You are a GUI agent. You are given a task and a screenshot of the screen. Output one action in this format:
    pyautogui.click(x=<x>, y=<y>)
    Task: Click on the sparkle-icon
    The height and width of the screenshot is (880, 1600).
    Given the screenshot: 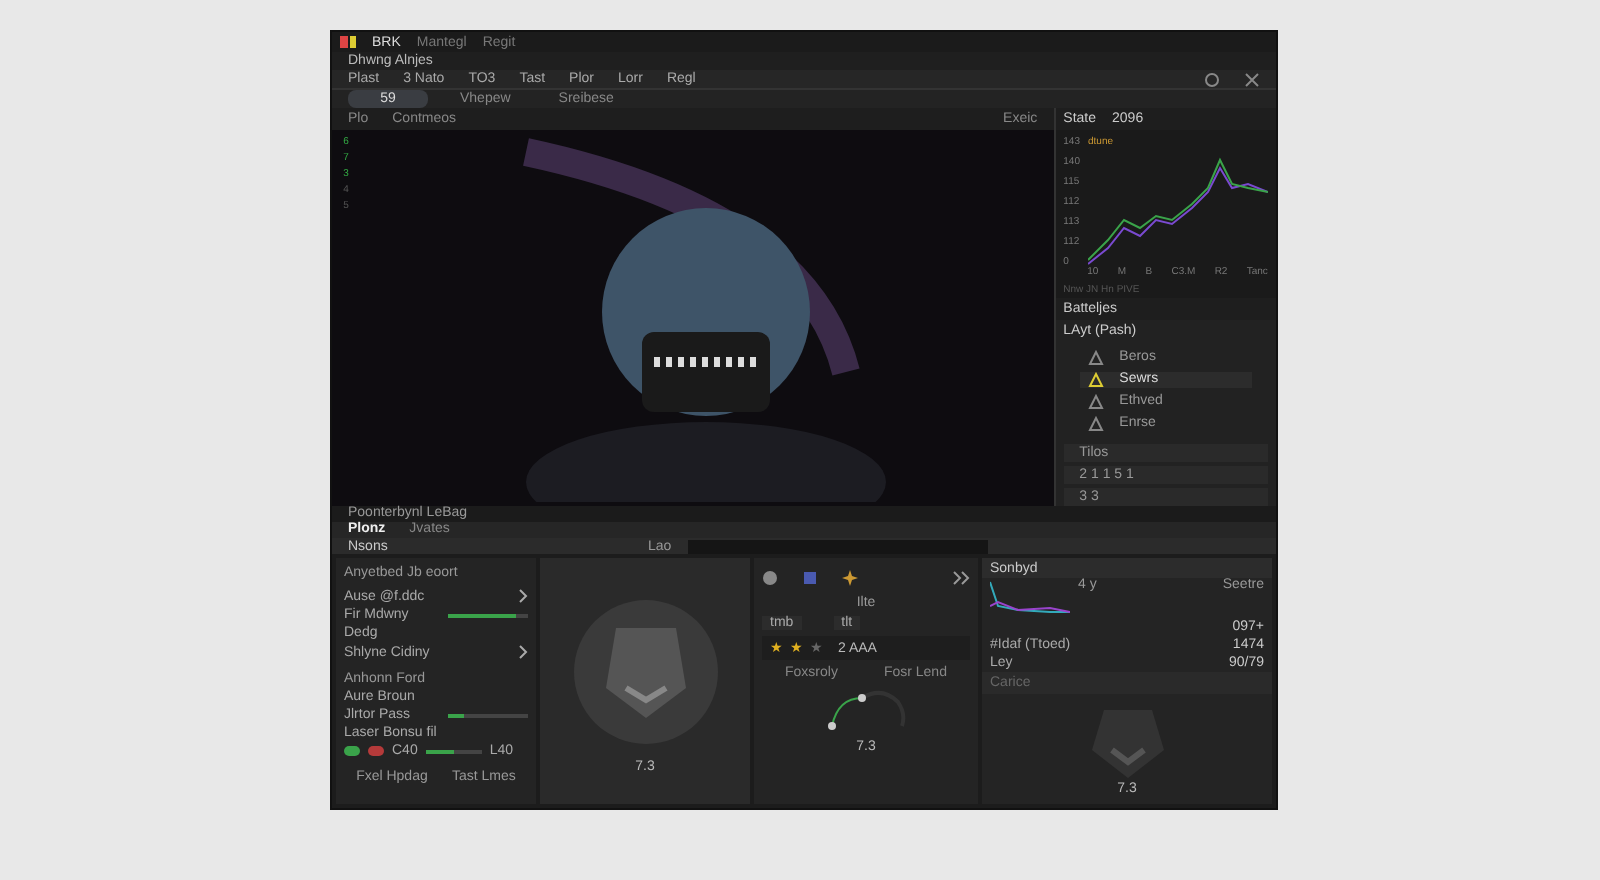 What is the action you would take?
    pyautogui.click(x=850, y=578)
    